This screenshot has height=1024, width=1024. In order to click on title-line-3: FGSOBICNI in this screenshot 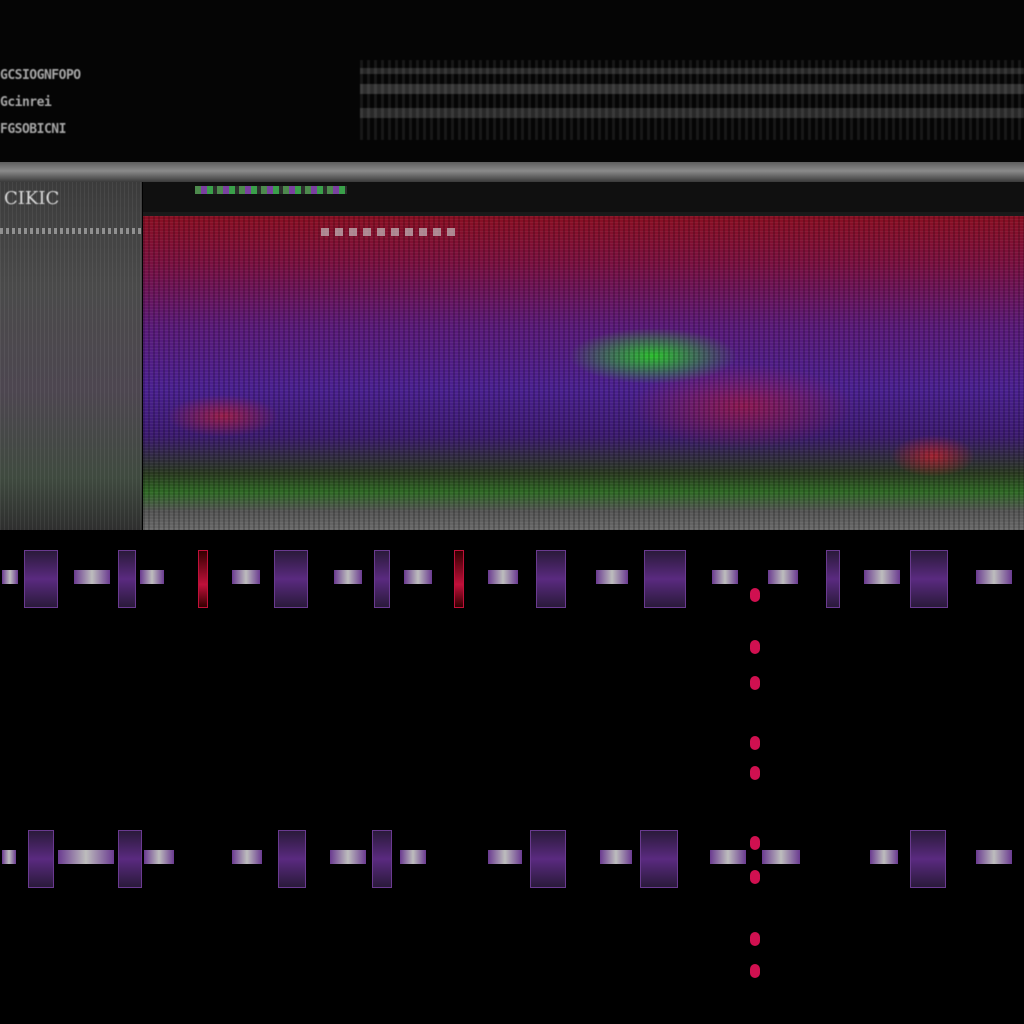, I will do `click(33, 129)`.